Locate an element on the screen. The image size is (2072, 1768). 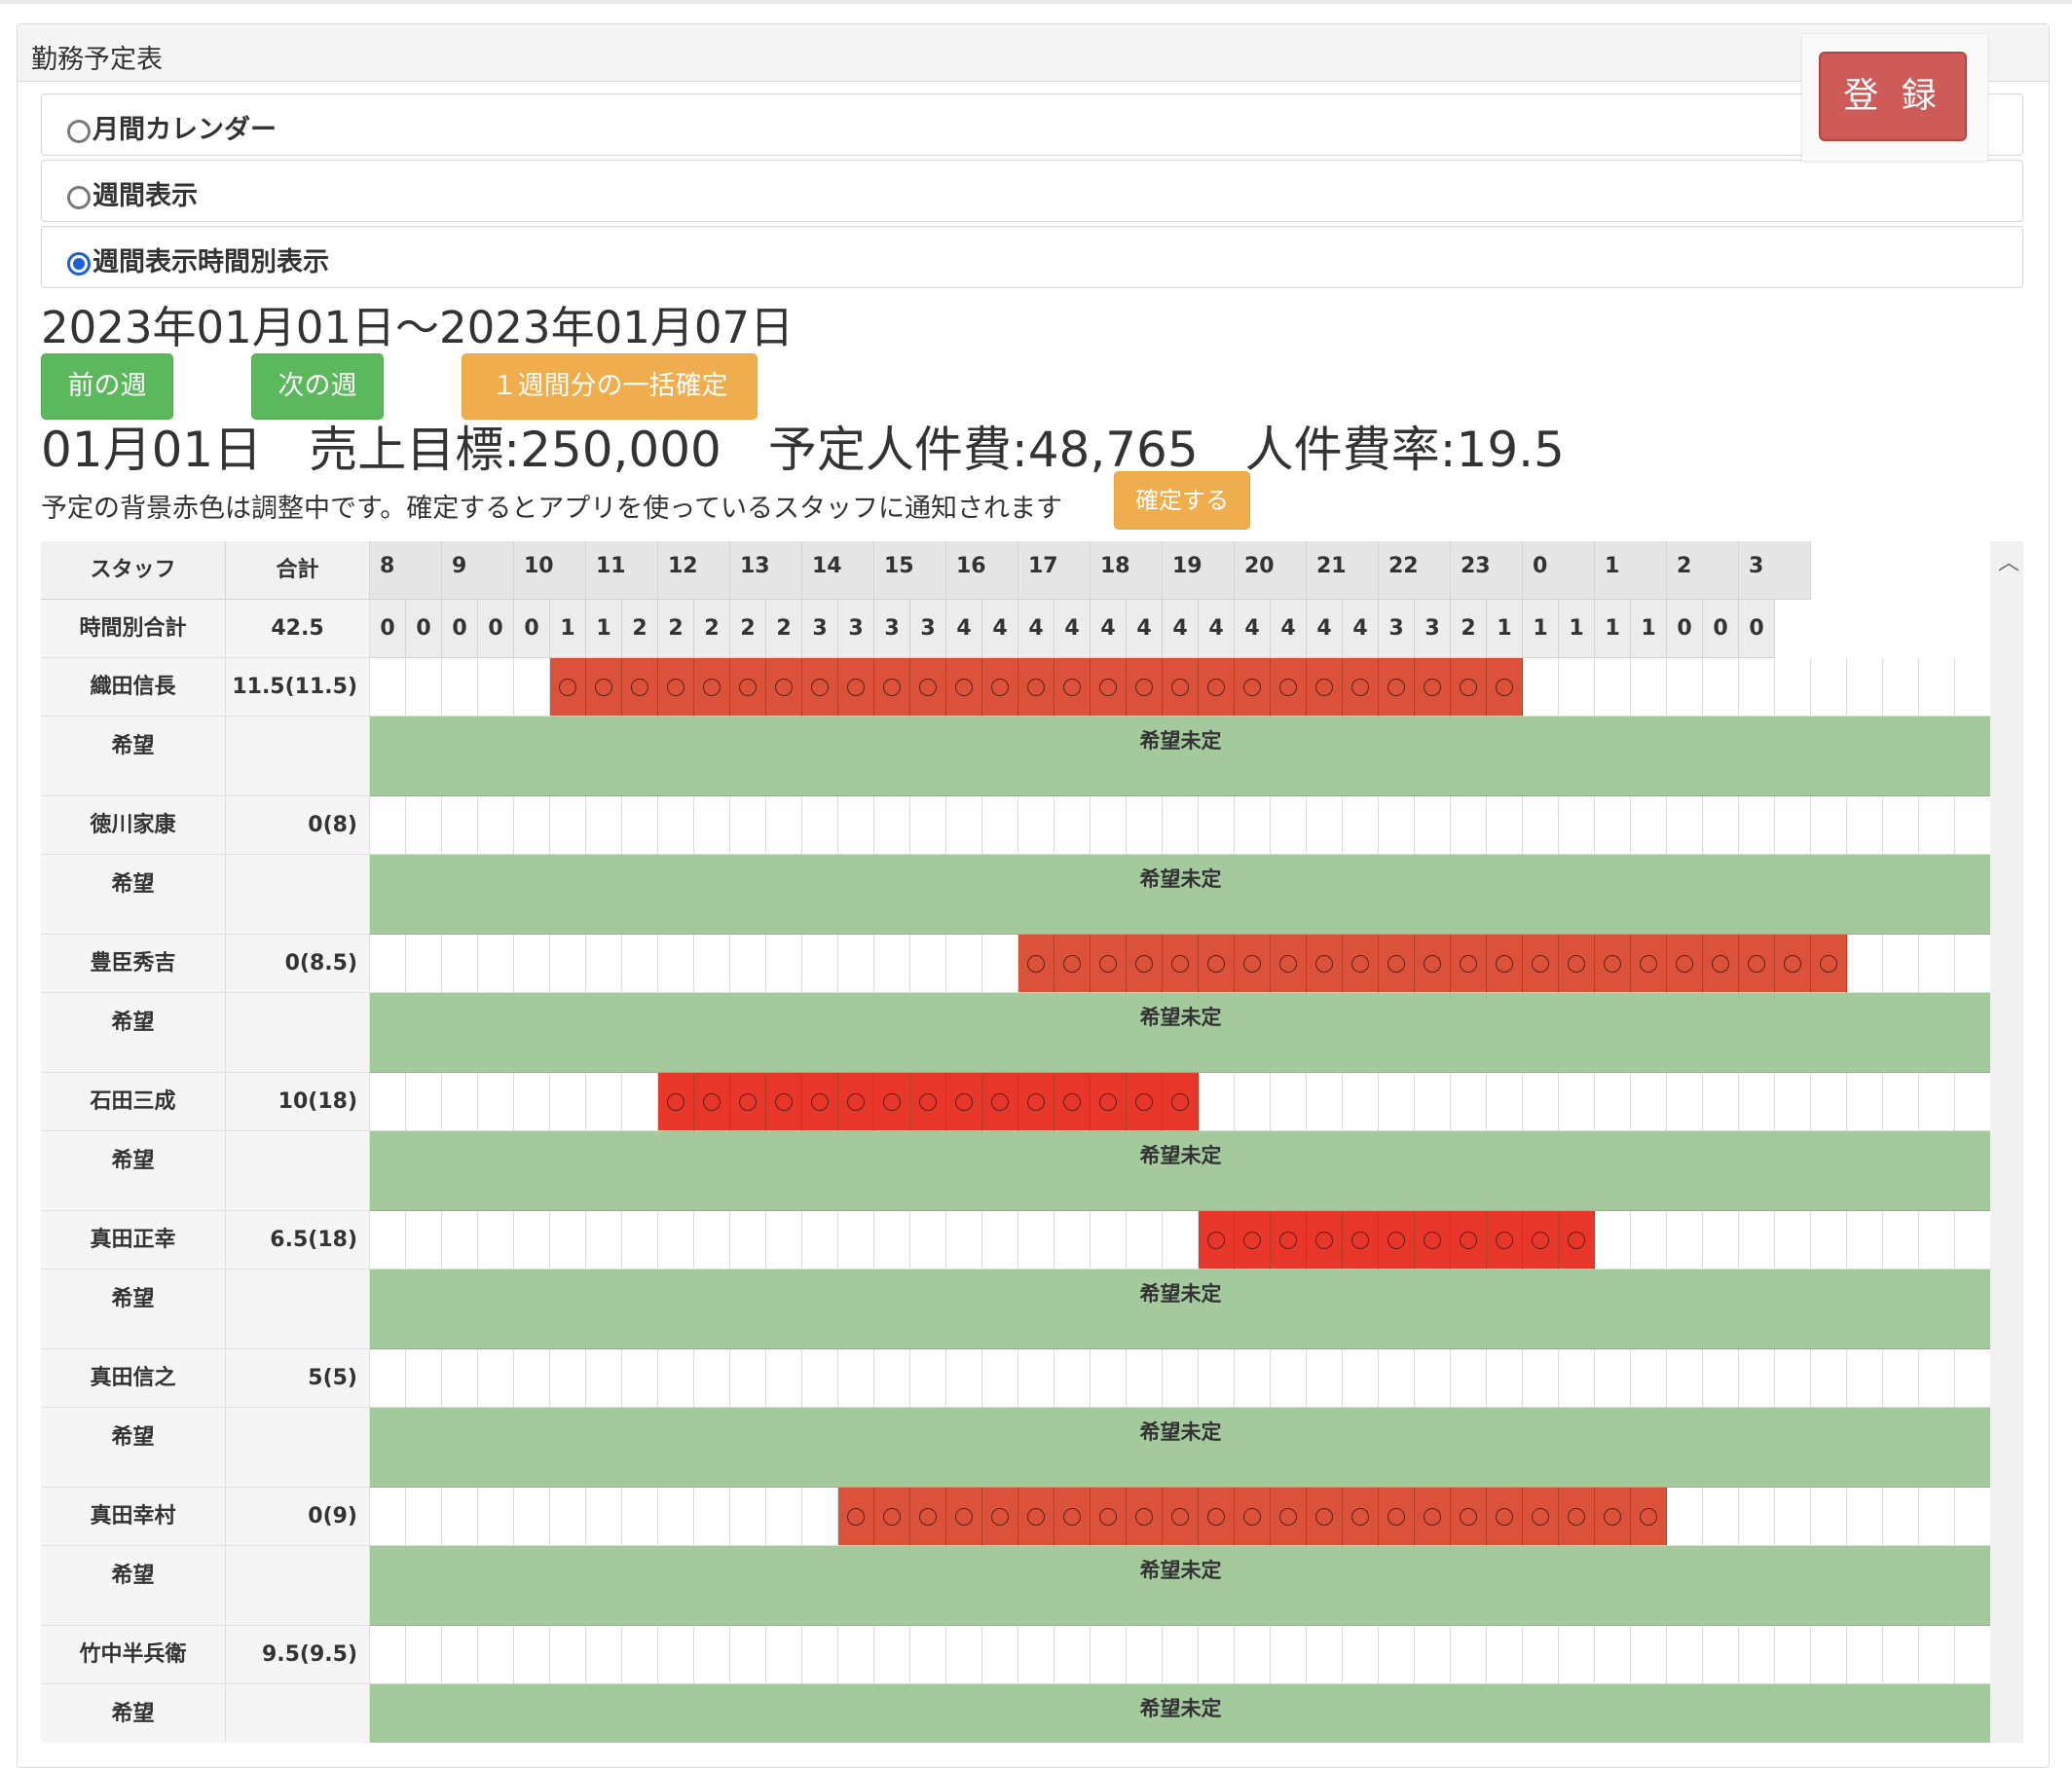
view-option-weekly: 週間表示 is located at coordinates (1032, 191).